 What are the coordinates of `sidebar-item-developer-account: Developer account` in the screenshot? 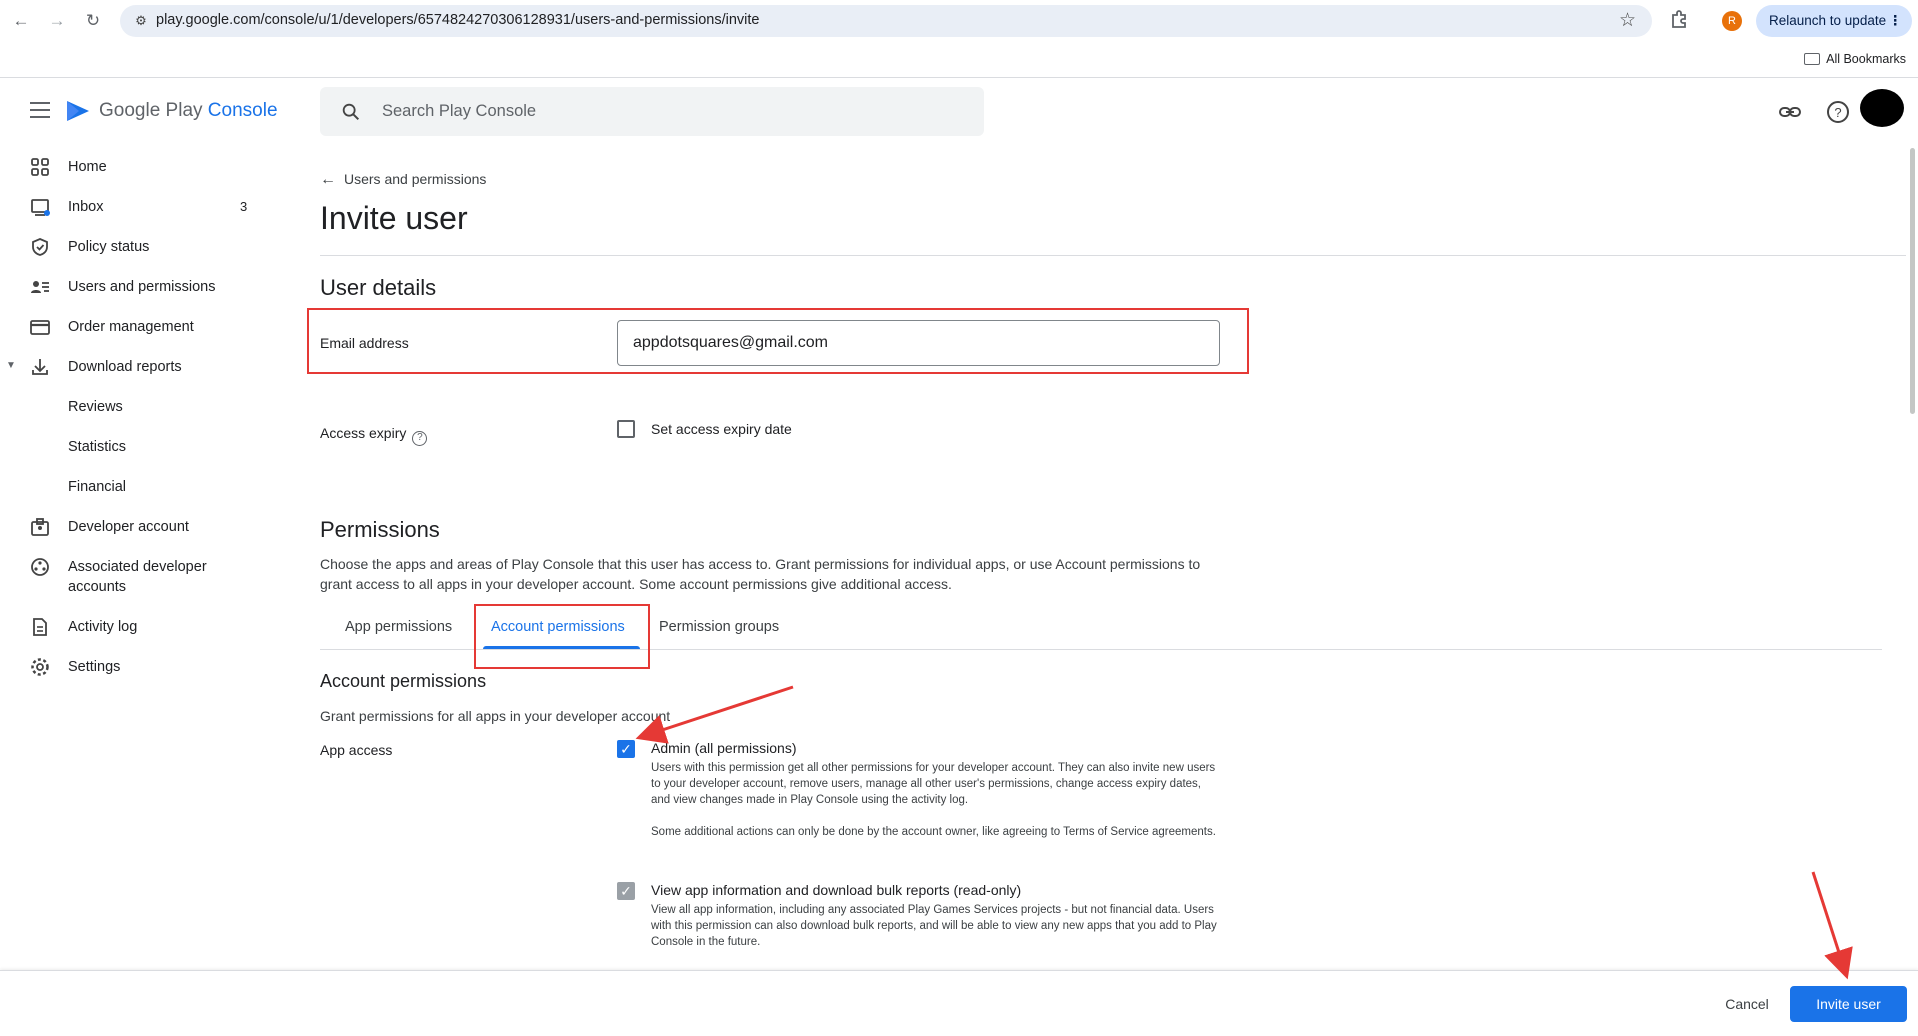 It's located at (130, 528).